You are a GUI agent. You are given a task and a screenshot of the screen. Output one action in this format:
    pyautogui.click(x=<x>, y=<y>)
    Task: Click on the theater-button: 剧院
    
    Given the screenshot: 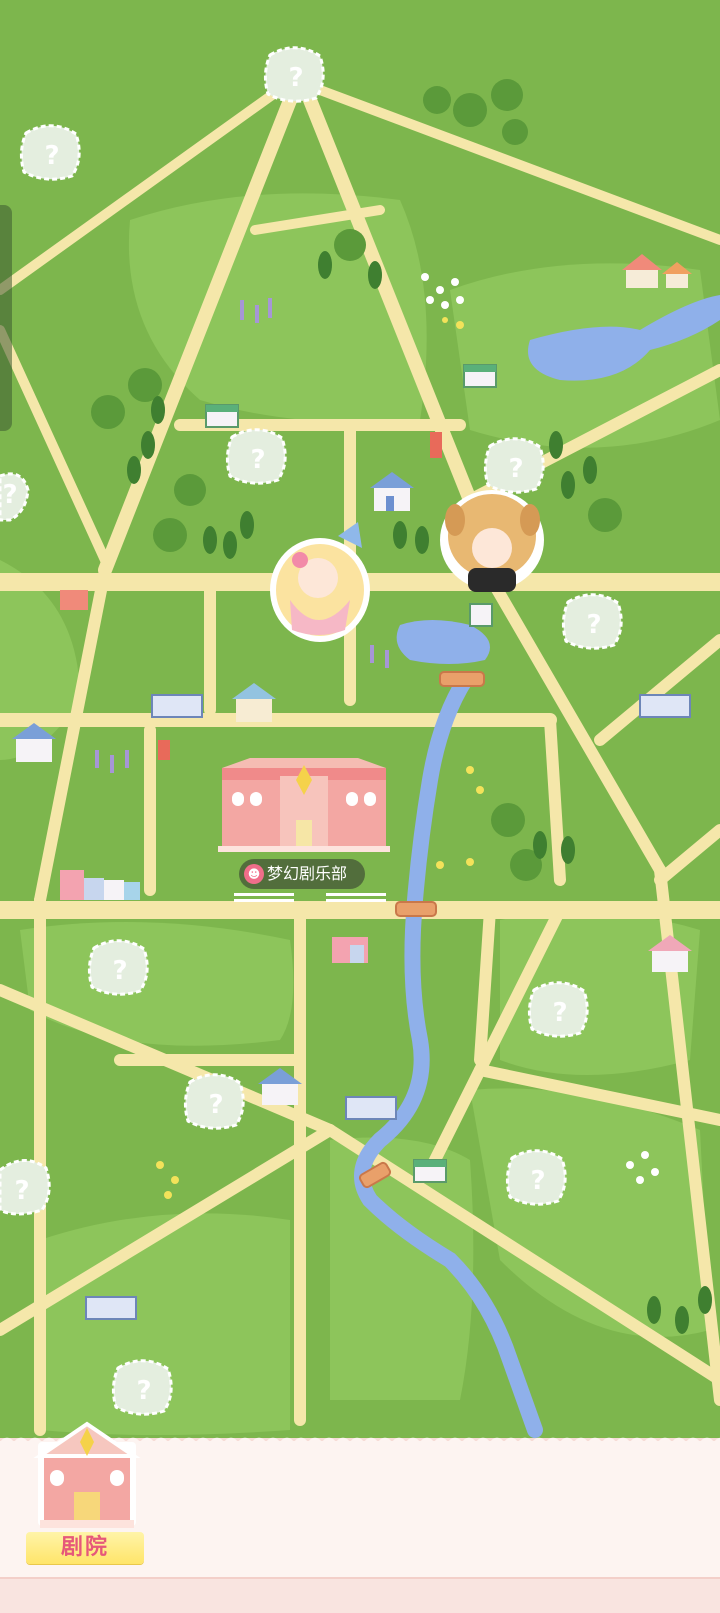 What is the action you would take?
    pyautogui.click(x=87, y=1488)
    